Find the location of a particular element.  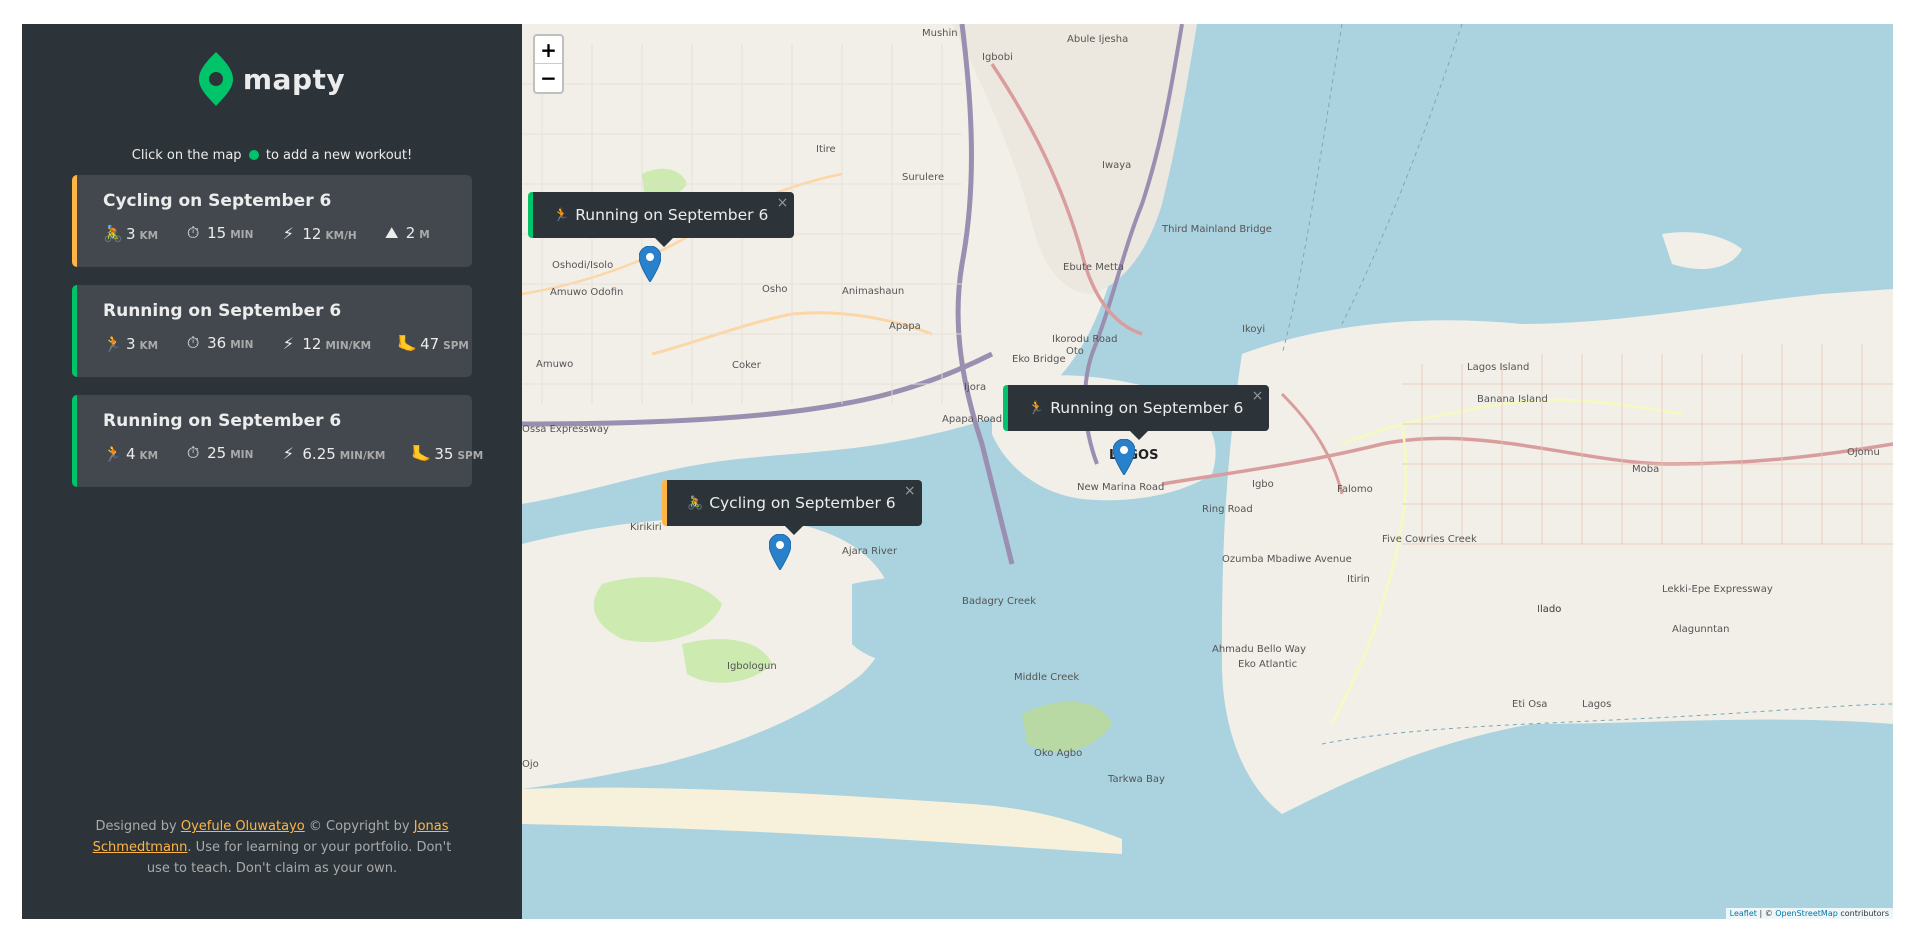

map-label: Ossa Expressway is located at coordinates (565, 429).